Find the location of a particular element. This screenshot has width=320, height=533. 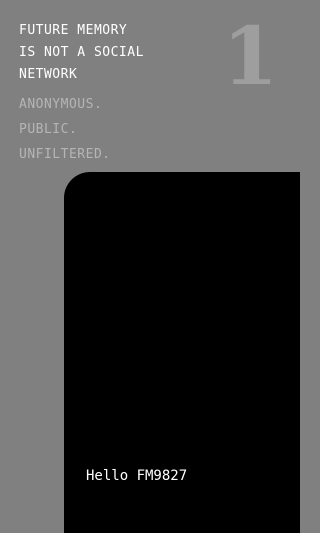

headline-line-3: NETWORK is located at coordinates (48, 74).